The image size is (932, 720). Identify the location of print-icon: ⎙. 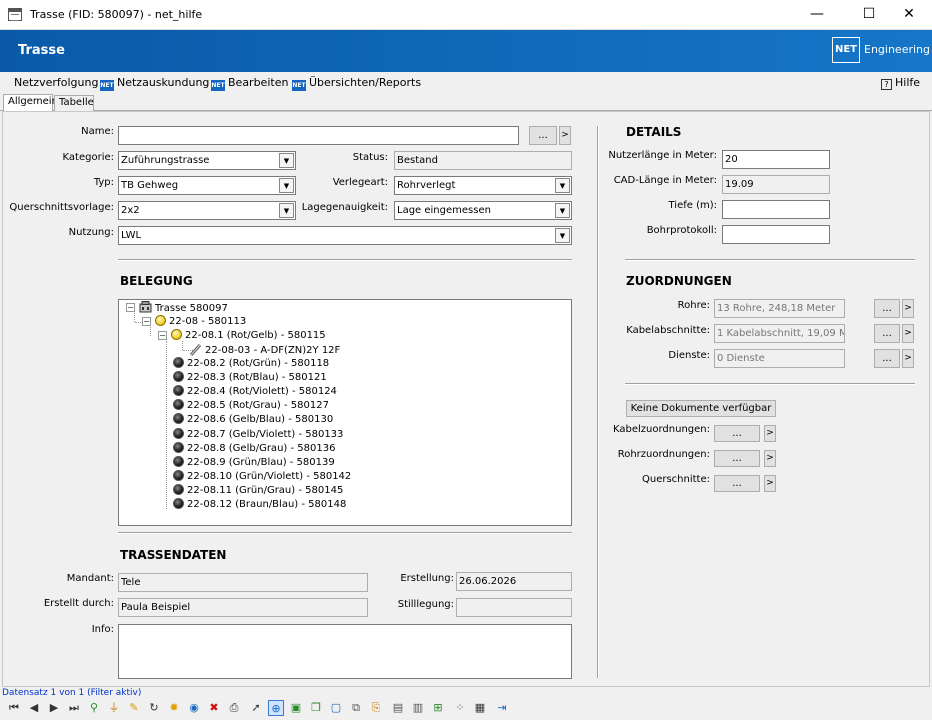
(234, 708).